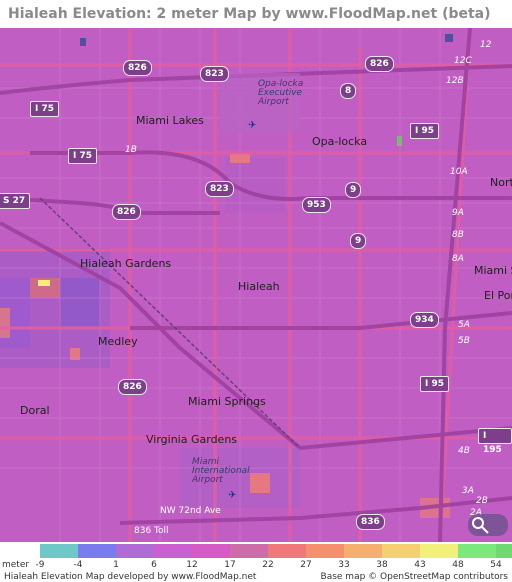  What do you see at coordinates (455, 81) in the screenshot?
I see `exit-12b: 12B` at bounding box center [455, 81].